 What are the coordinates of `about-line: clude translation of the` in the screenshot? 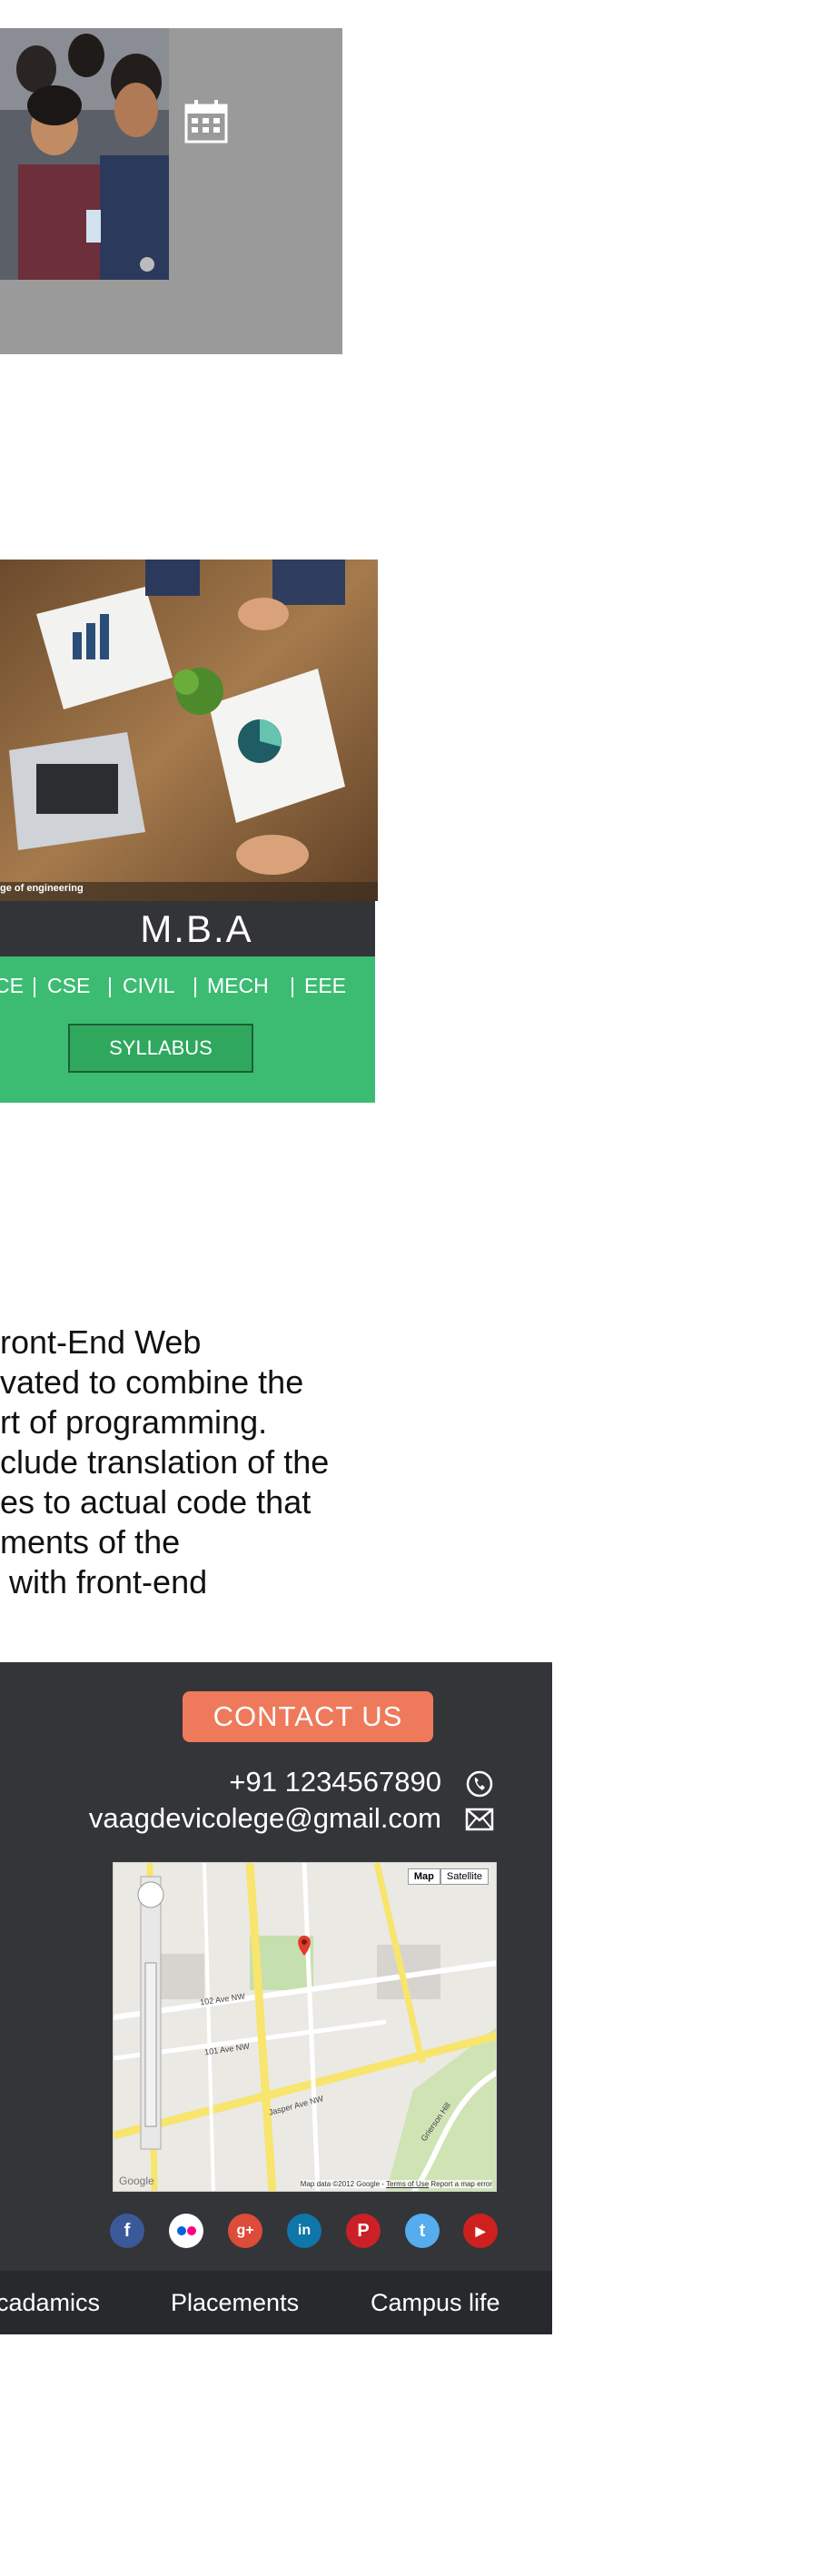 It's located at (165, 1462).